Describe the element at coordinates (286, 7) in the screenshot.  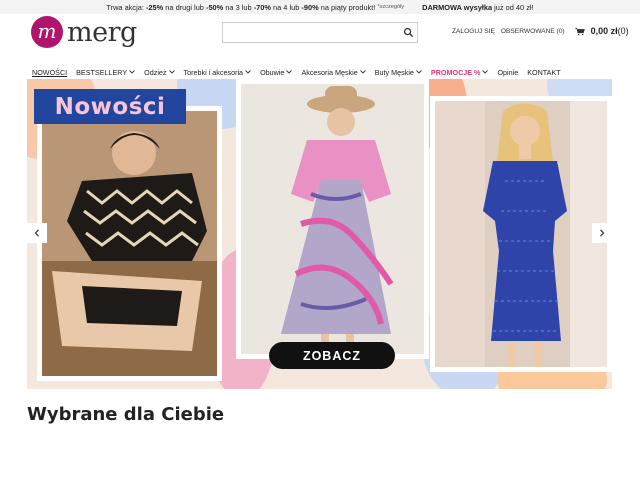
I see `promo-text-3: na 4 lub` at that location.